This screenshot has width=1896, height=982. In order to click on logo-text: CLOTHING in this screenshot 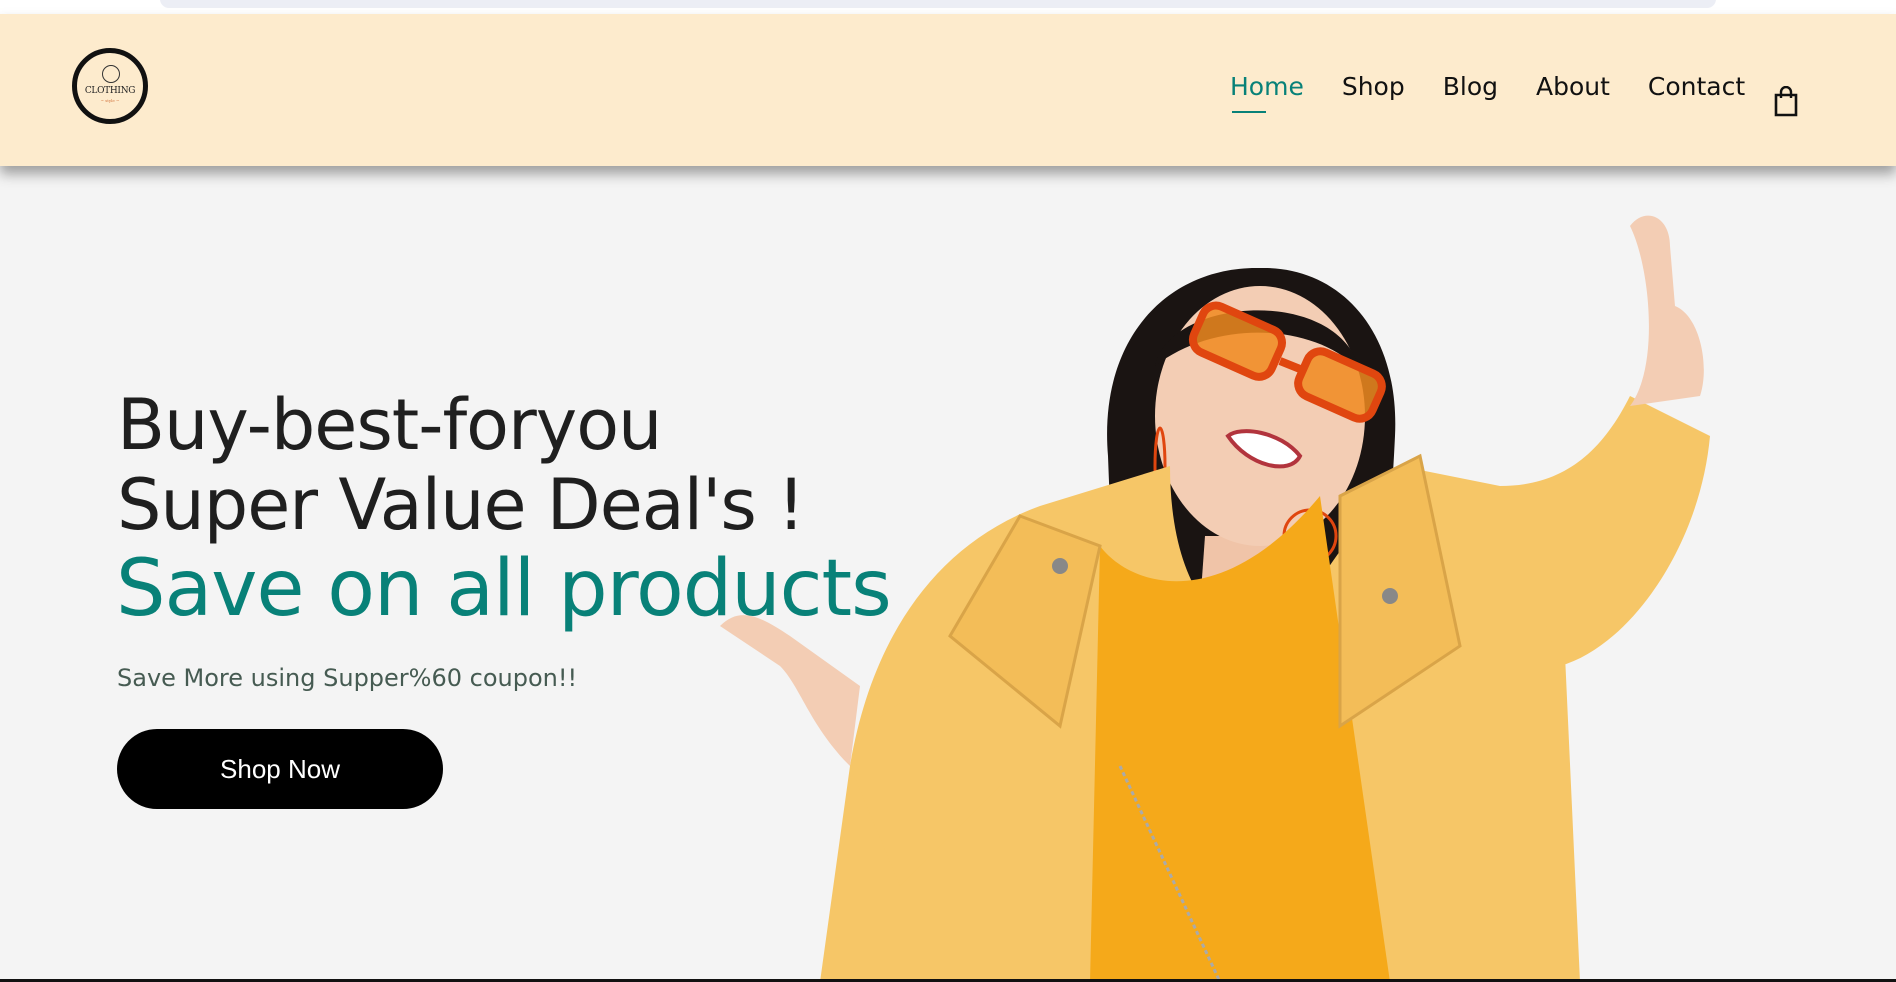, I will do `click(110, 91)`.